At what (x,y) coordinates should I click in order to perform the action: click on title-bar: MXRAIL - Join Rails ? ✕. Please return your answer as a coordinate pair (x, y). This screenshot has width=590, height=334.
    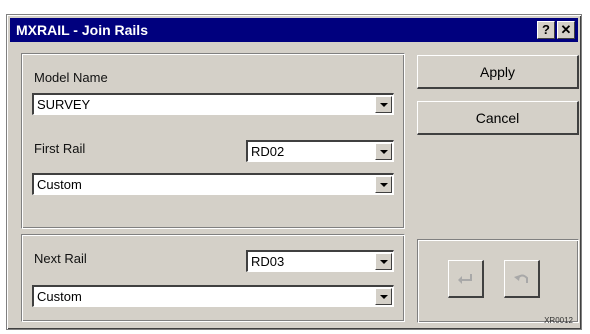
    Looking at the image, I should click on (294, 30).